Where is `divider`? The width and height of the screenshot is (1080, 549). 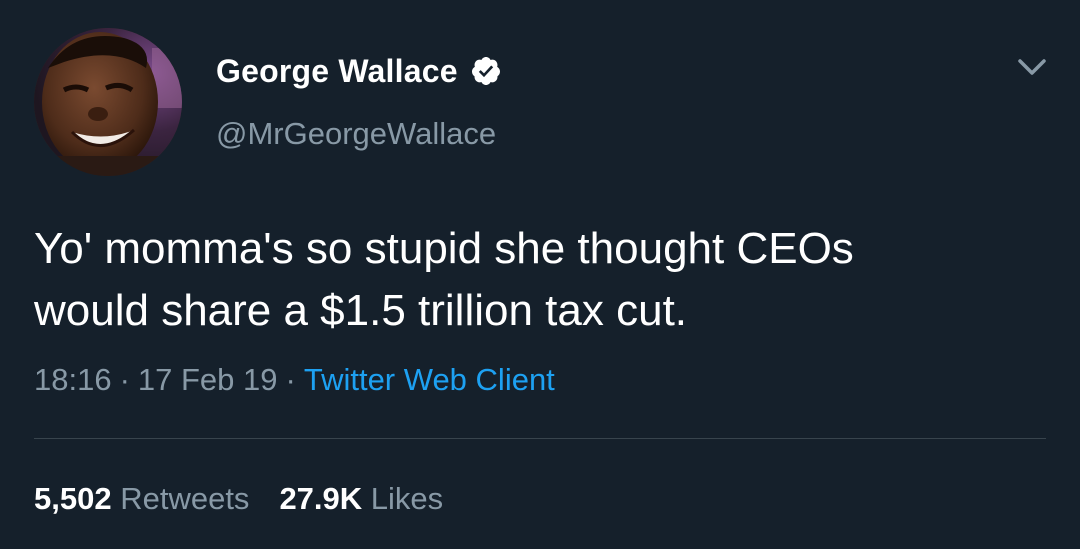
divider is located at coordinates (540, 438).